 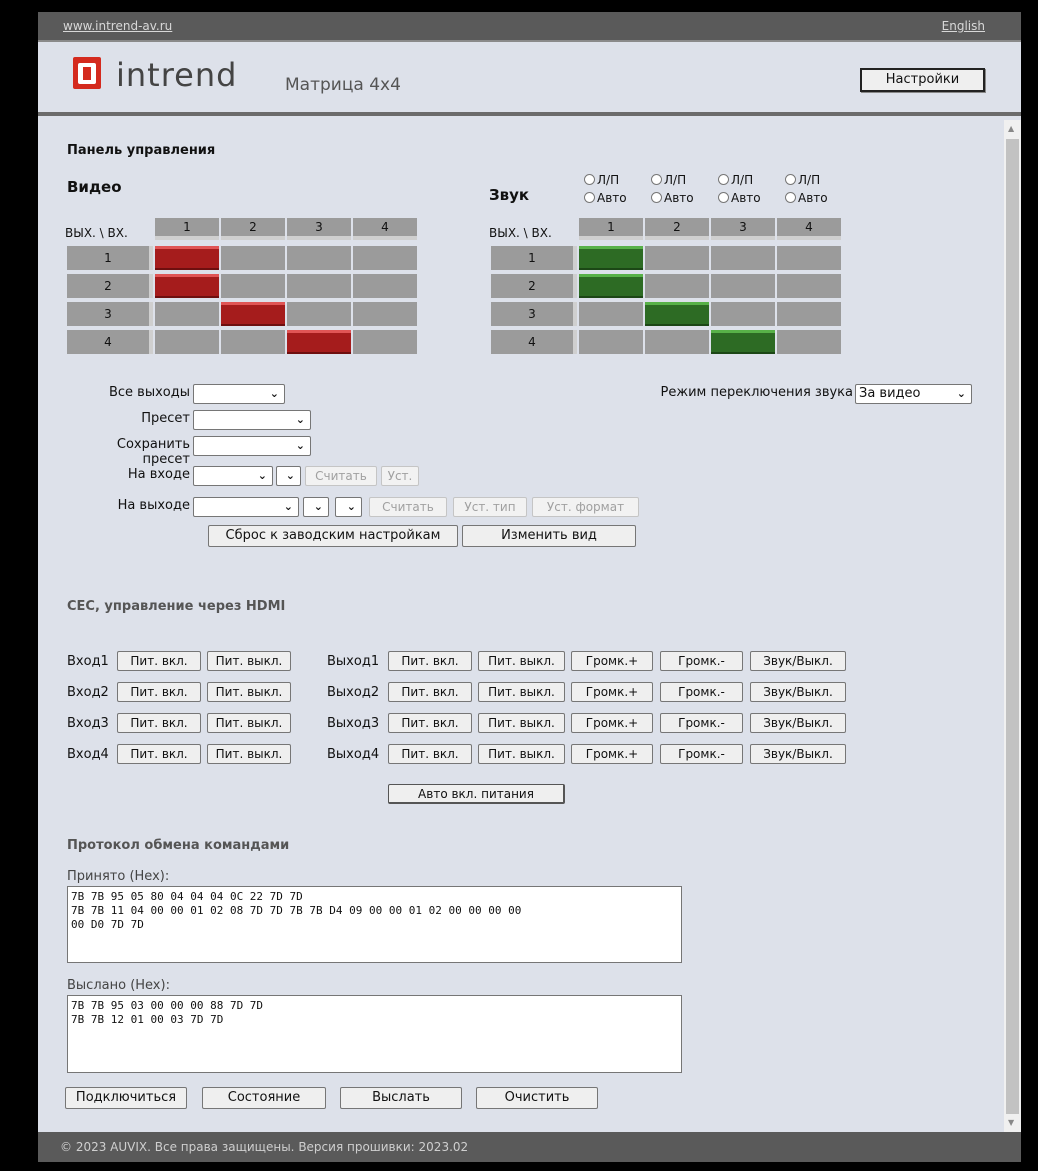 What do you see at coordinates (401, 1098) in the screenshot?
I see `send-button: Выслать` at bounding box center [401, 1098].